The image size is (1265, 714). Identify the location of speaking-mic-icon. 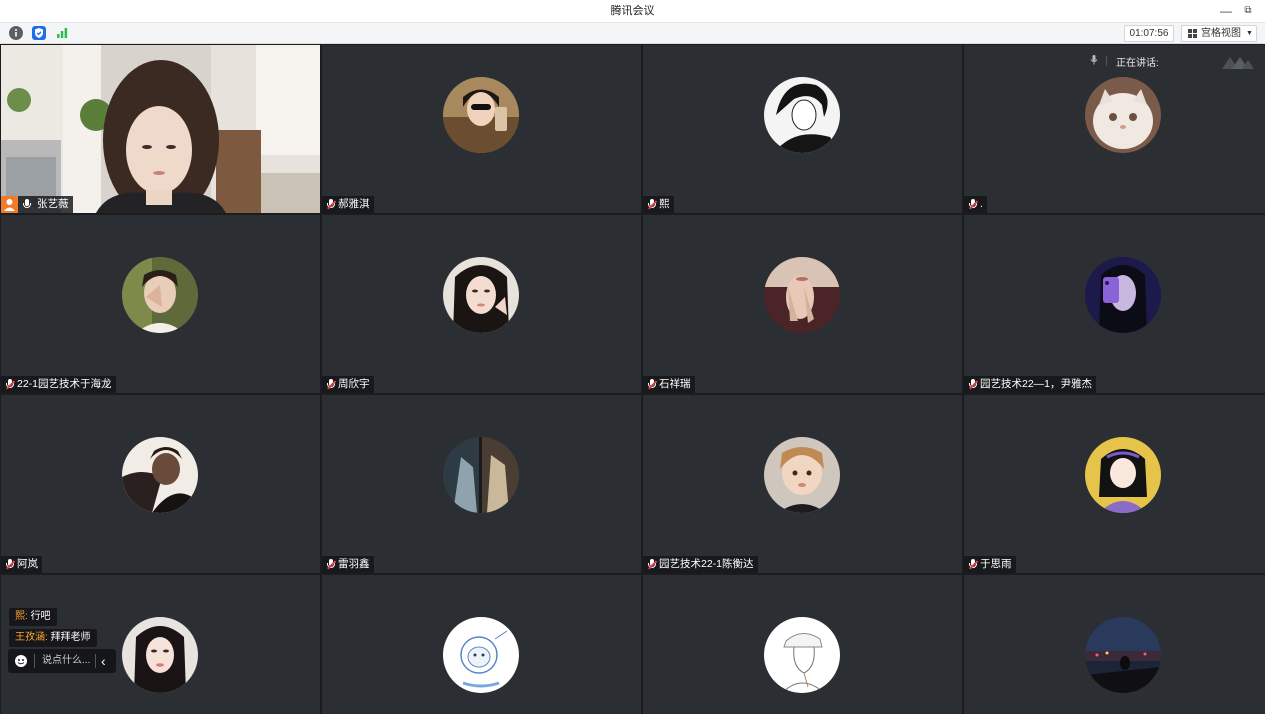
(1094, 60).